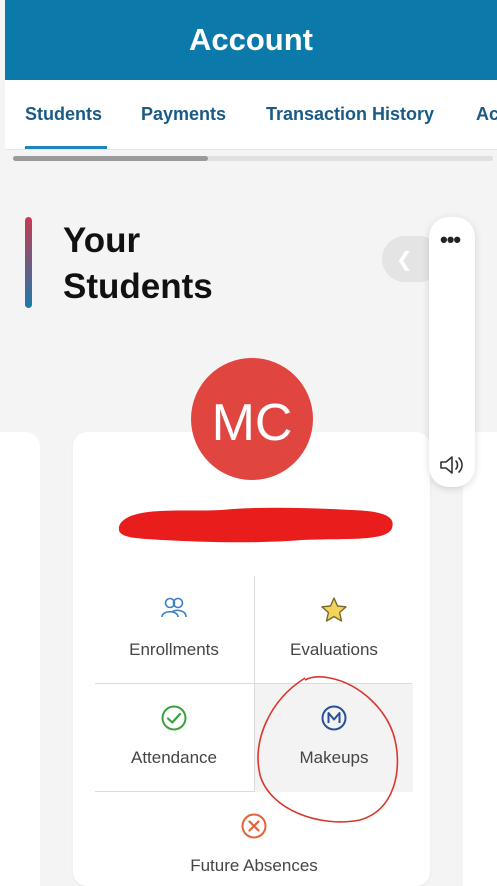  I want to click on section-title: Your Students, so click(163, 264).